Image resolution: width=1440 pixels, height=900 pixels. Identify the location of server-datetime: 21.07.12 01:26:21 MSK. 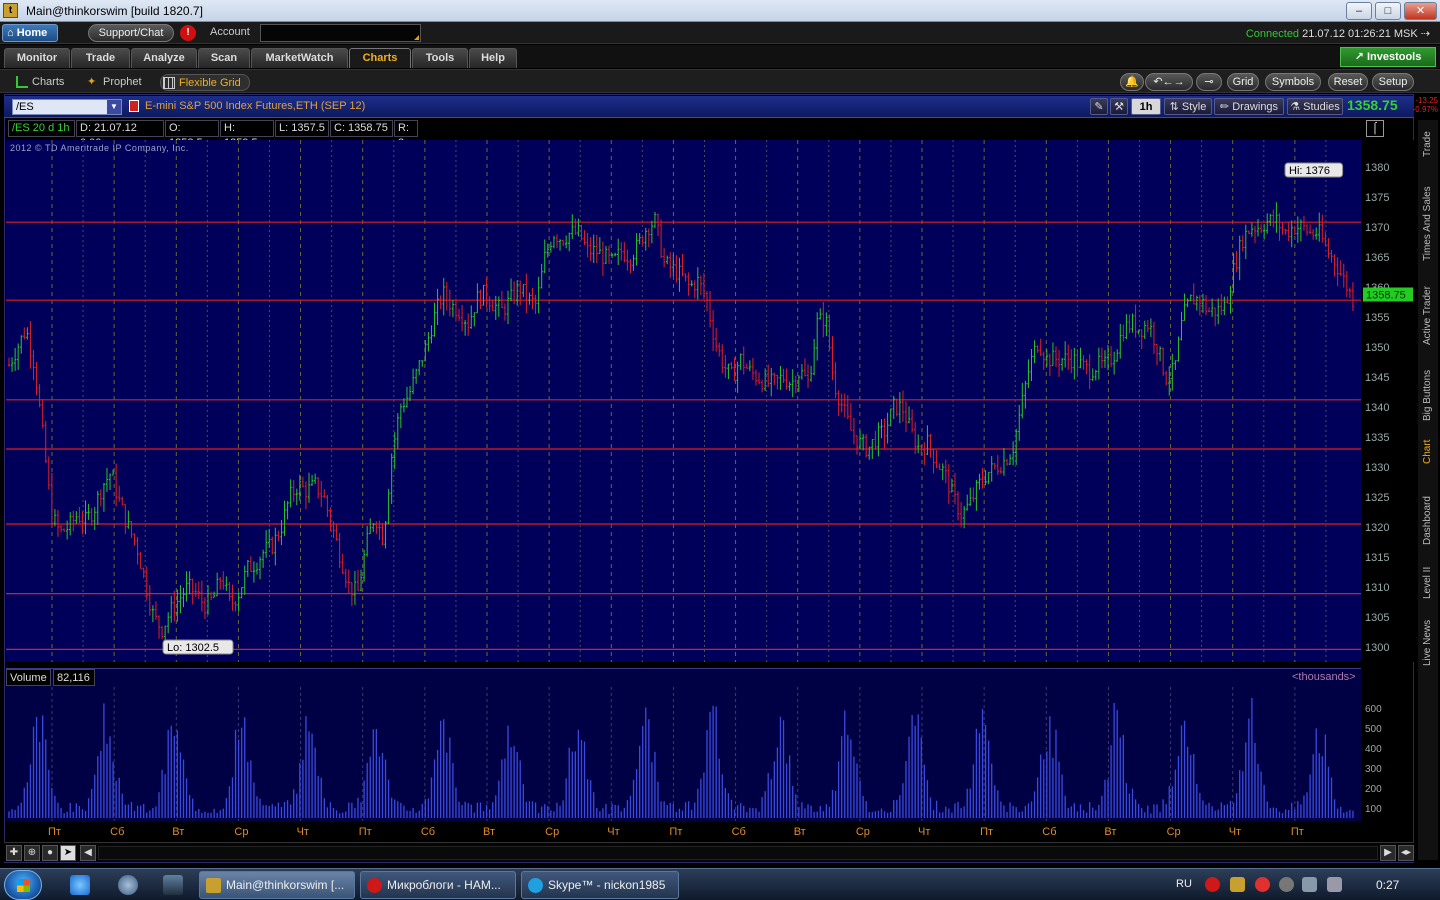
(1360, 34).